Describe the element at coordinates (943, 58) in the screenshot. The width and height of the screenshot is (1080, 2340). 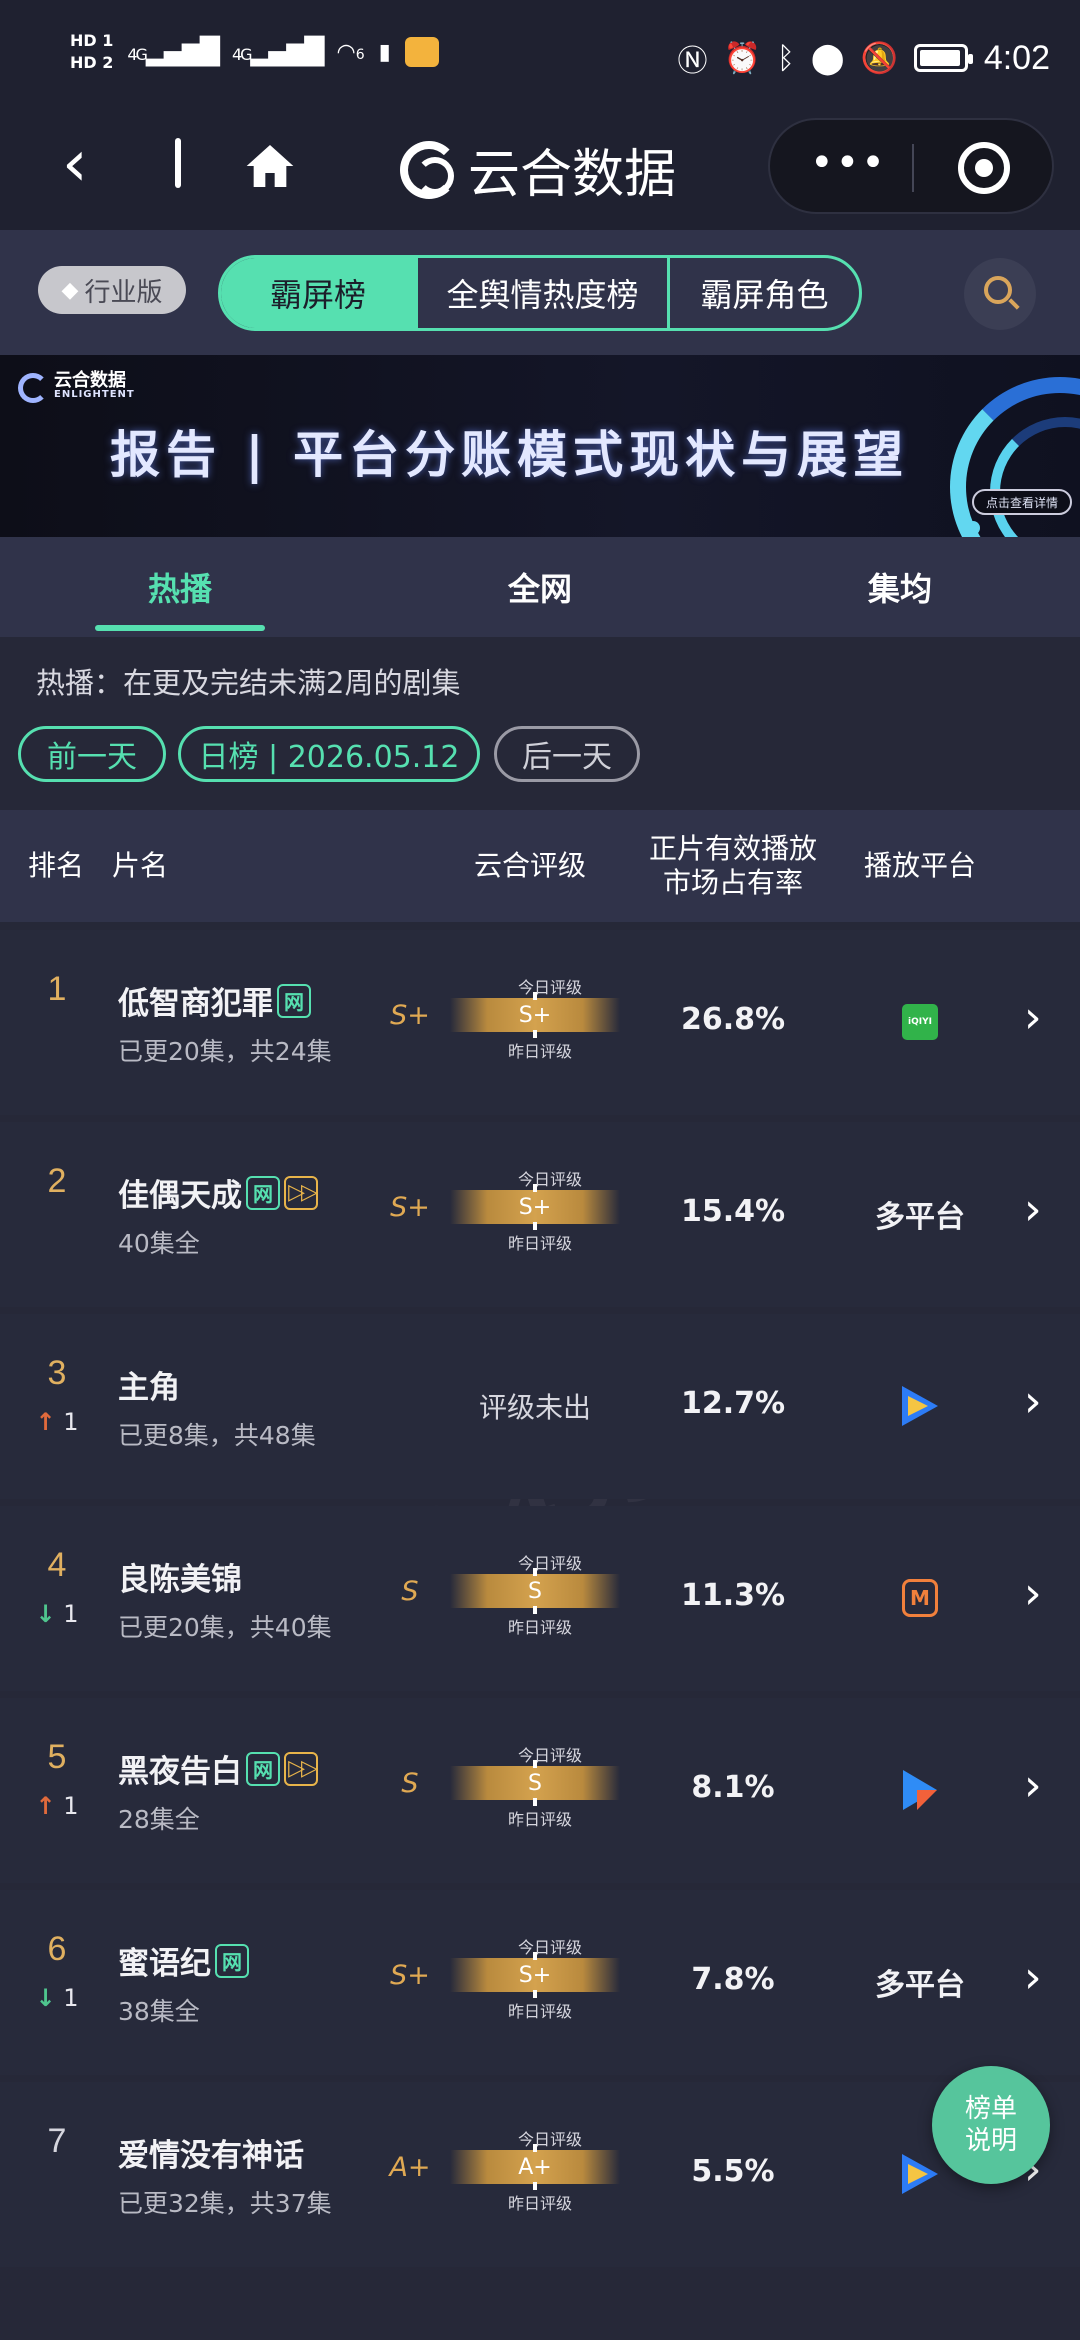
I see `battery-icon` at that location.